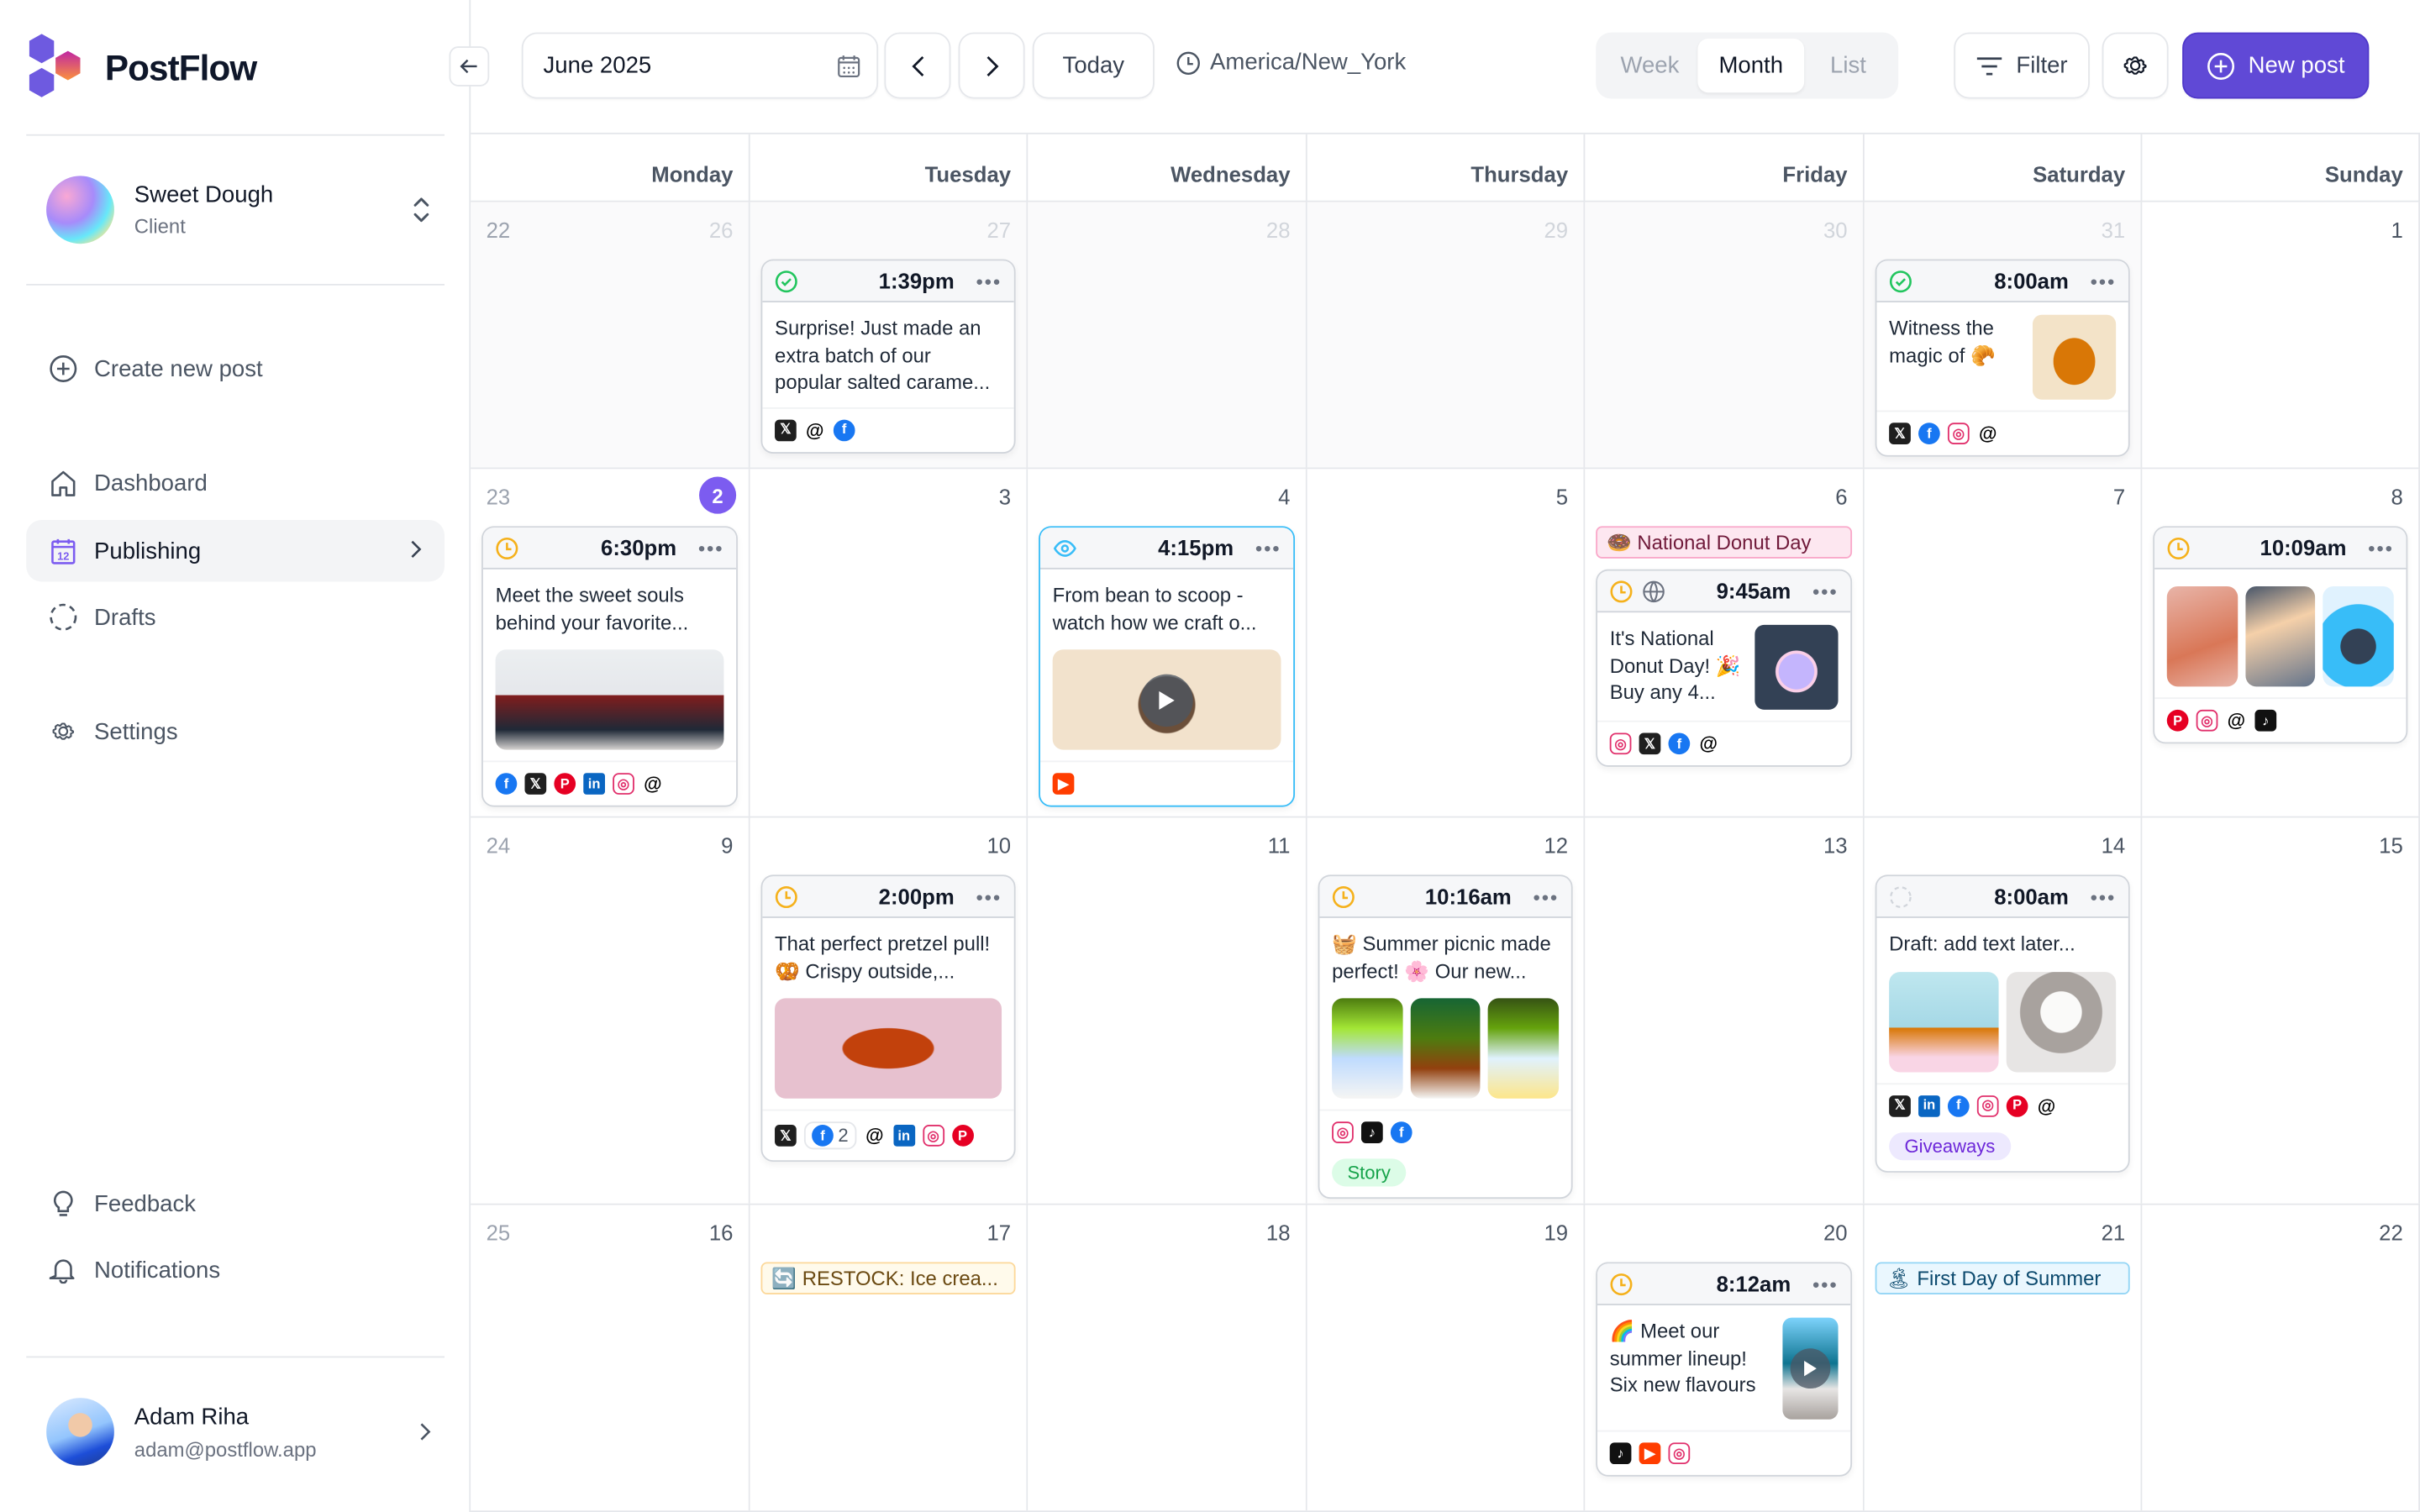 This screenshot has height=1512, width=2420. What do you see at coordinates (917, 65) in the screenshot?
I see `previous-month-button` at bounding box center [917, 65].